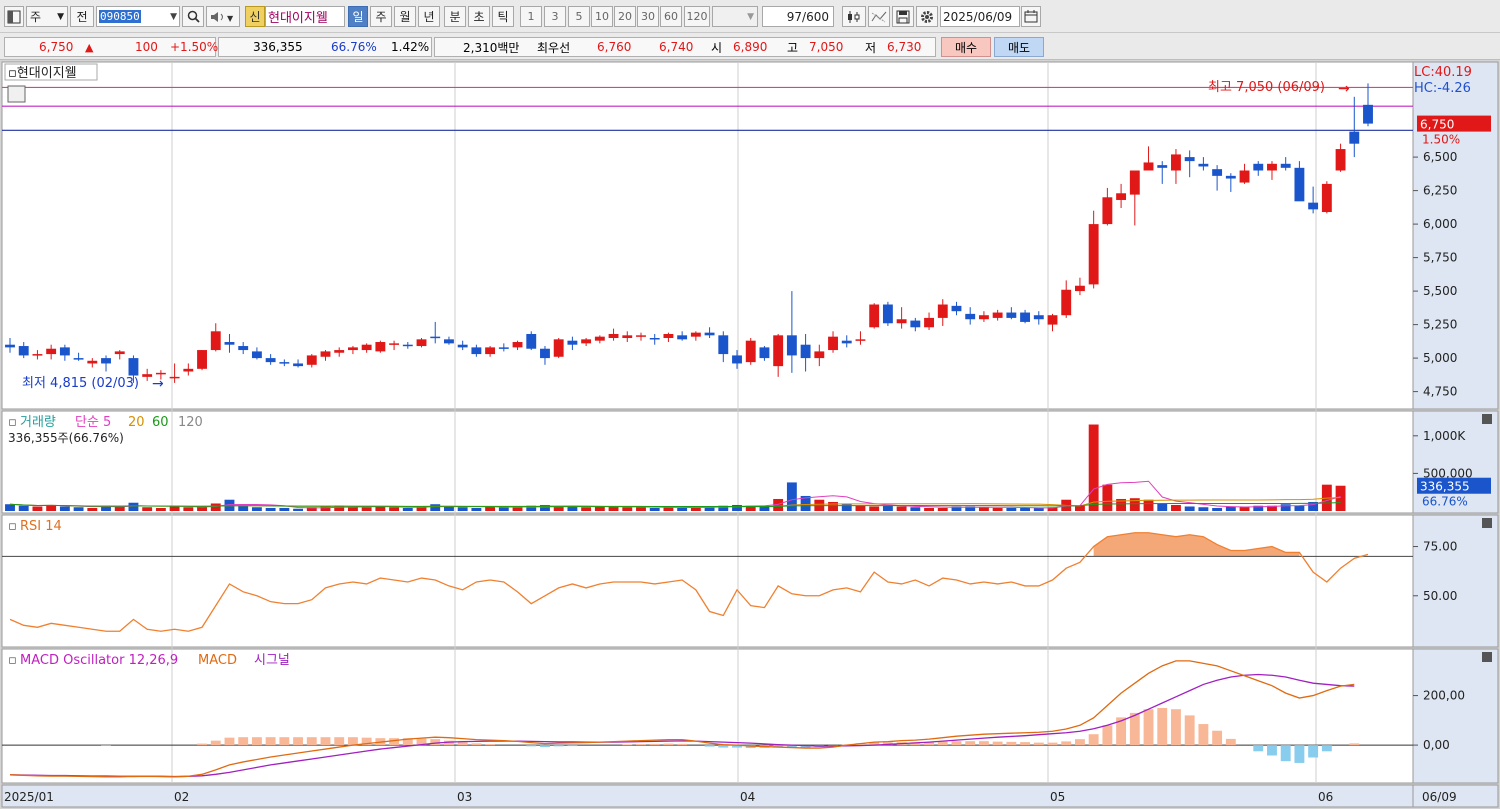 The height and width of the screenshot is (809, 1500). Describe the element at coordinates (555, 16) in the screenshot. I see `interval-3: 3` at that location.